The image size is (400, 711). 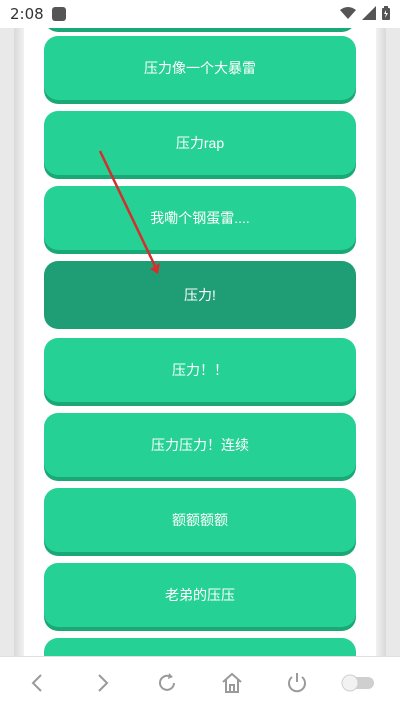 I want to click on app-notification-icon, so click(x=58, y=14).